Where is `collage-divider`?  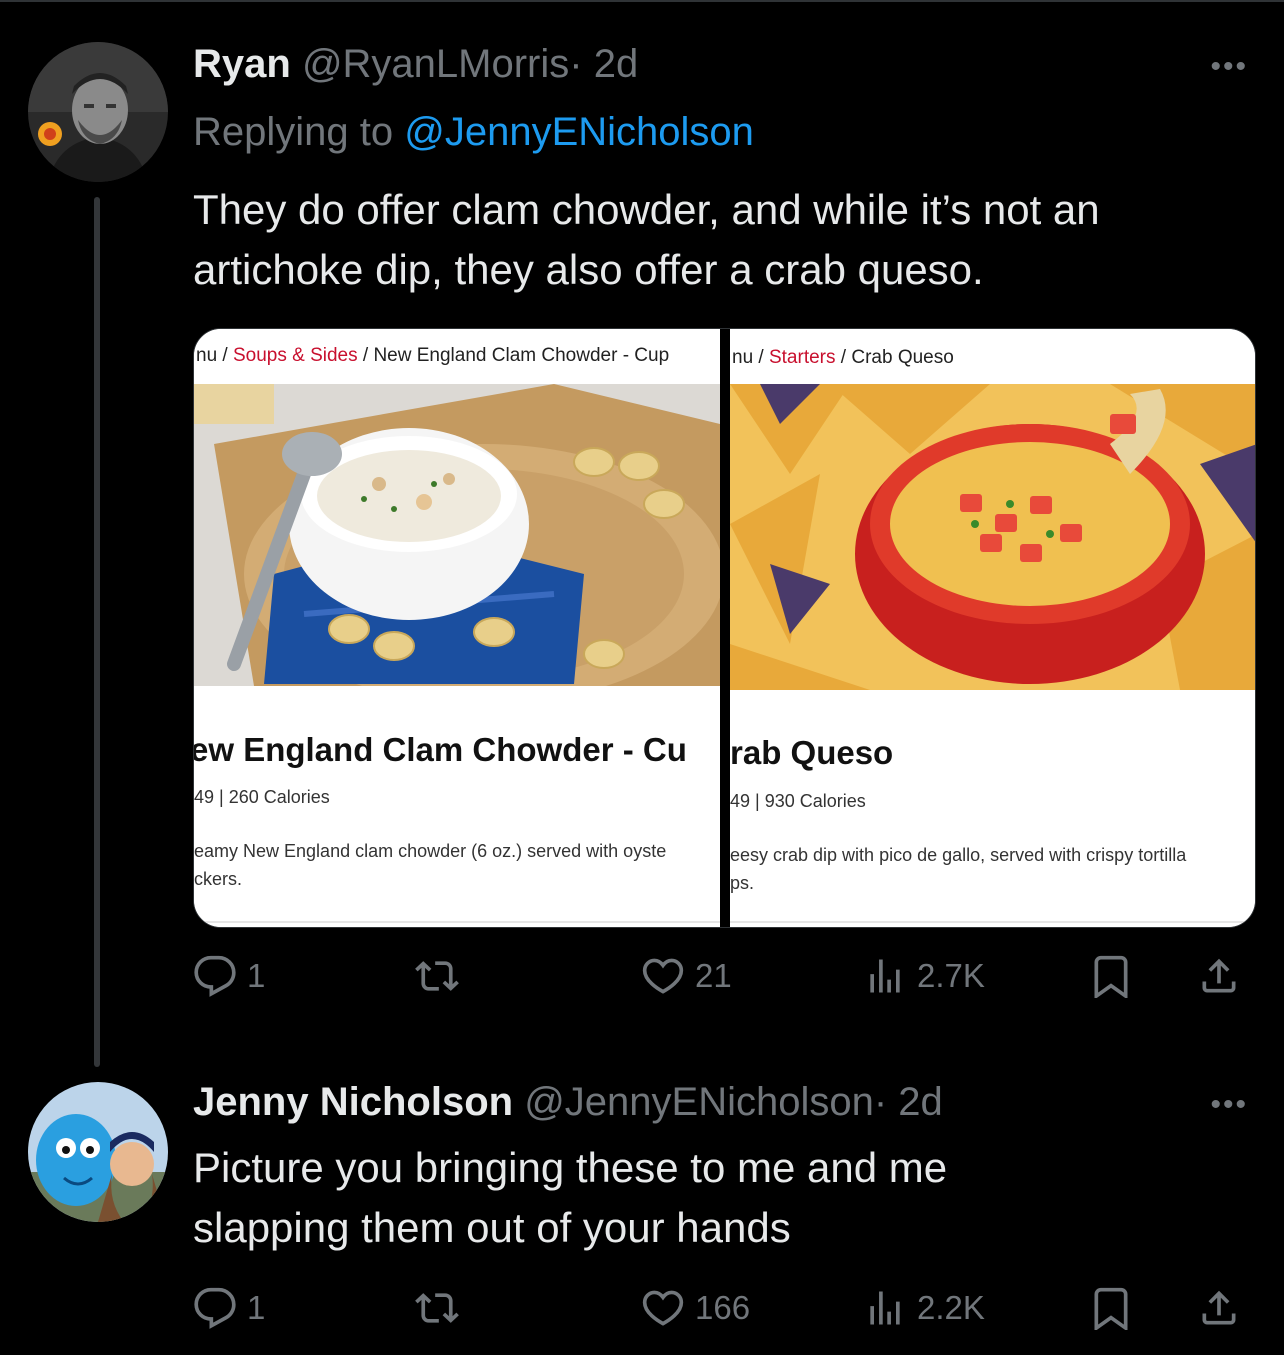
collage-divider is located at coordinates (725, 628).